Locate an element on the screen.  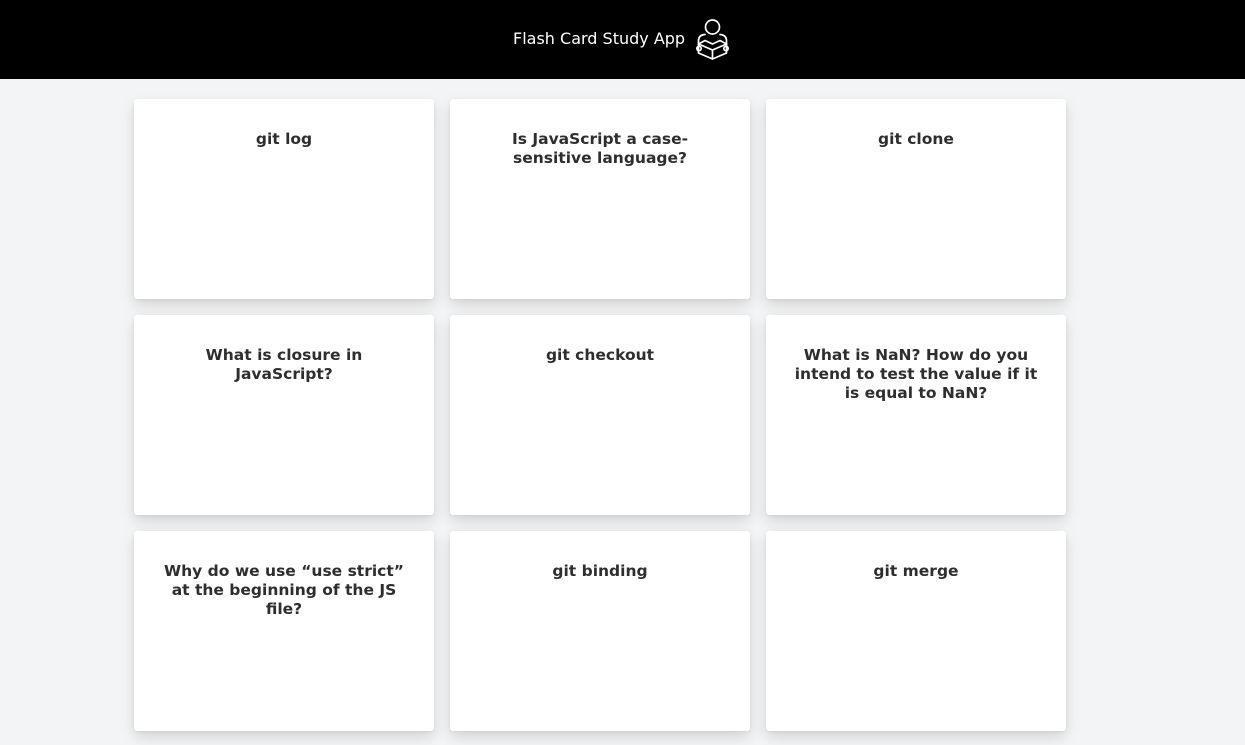
flash-card: git checkout is located at coordinates (600, 415).